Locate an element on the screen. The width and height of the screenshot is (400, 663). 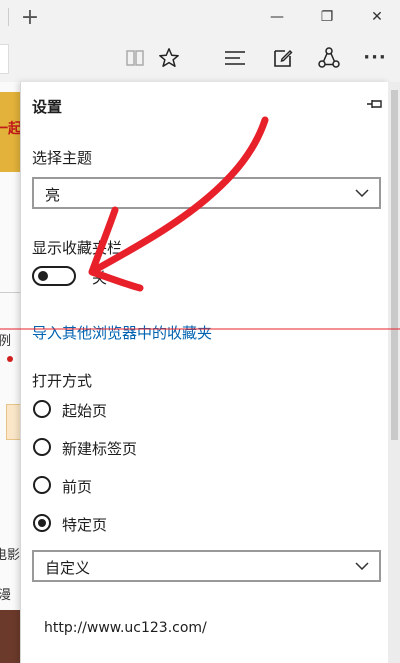
specific-page-select-value: 自定义 is located at coordinates (68, 568).